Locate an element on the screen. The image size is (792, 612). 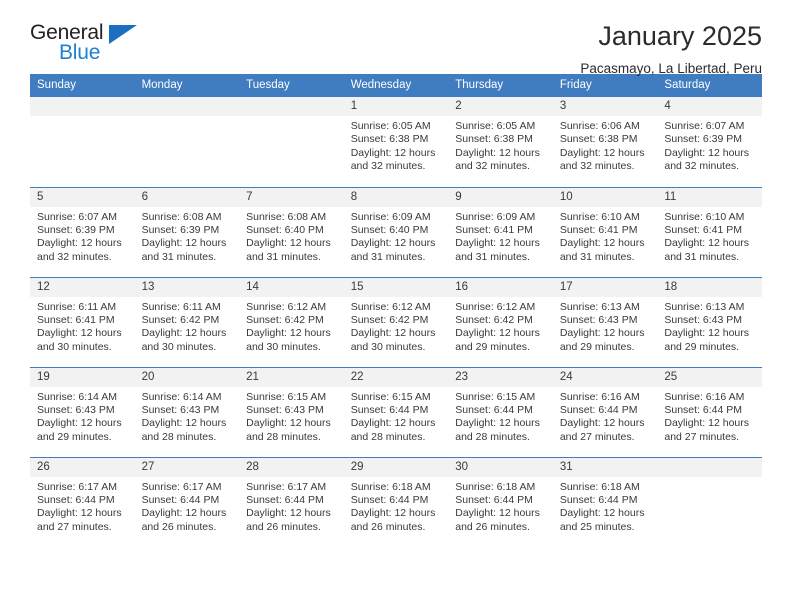
weekday-header-tuesday: Tuesday is located at coordinates (291, 85).